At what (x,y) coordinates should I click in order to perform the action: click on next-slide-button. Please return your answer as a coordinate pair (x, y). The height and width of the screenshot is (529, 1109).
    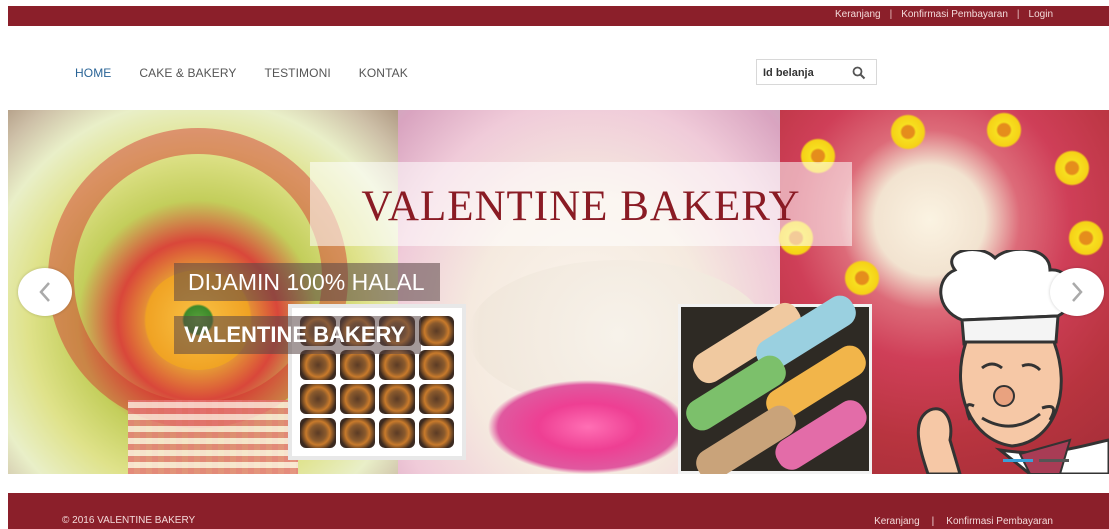
    Looking at the image, I should click on (1077, 292).